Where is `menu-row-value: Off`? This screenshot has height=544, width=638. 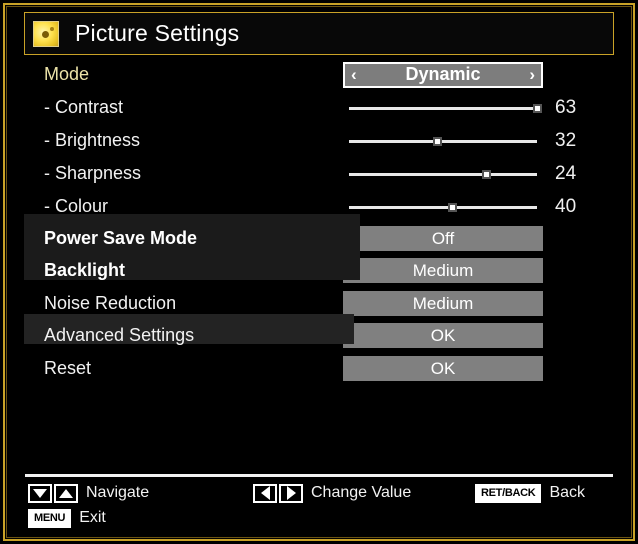 menu-row-value: Off is located at coordinates (478, 238).